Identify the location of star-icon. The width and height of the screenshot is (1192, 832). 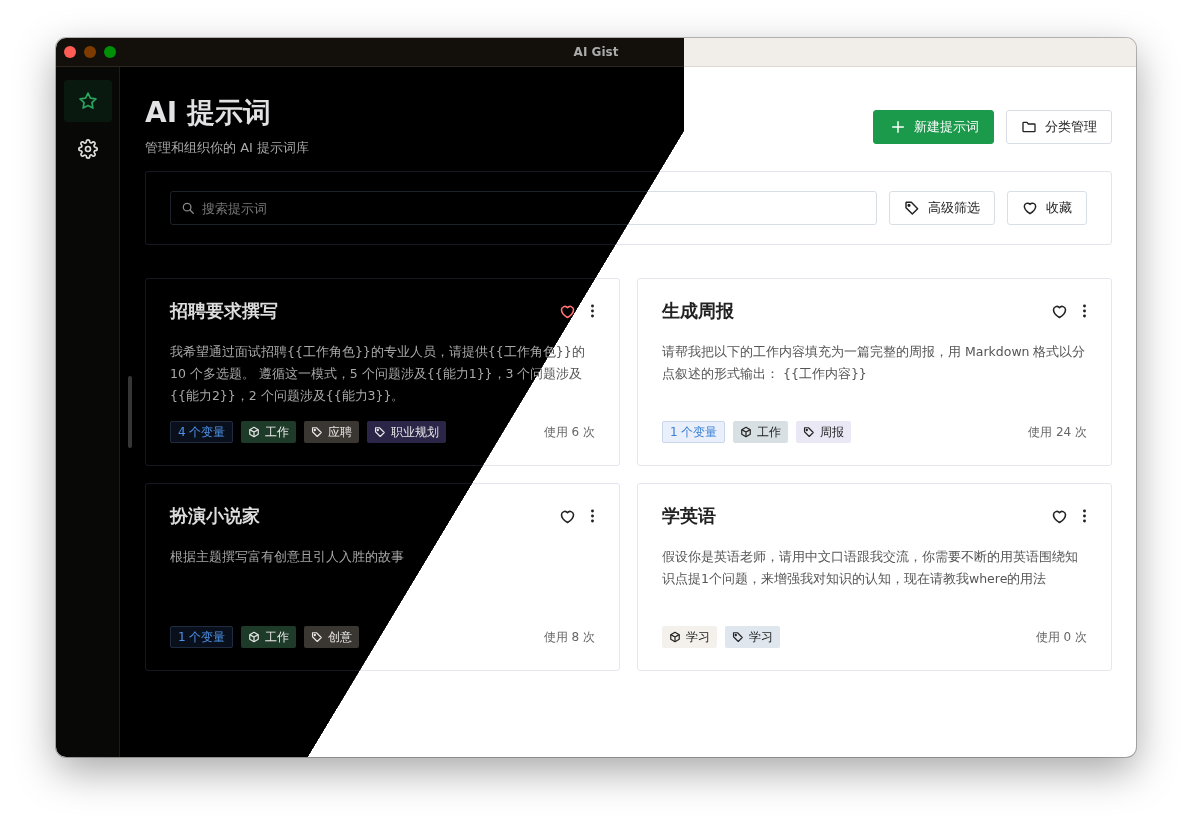
(87, 101).